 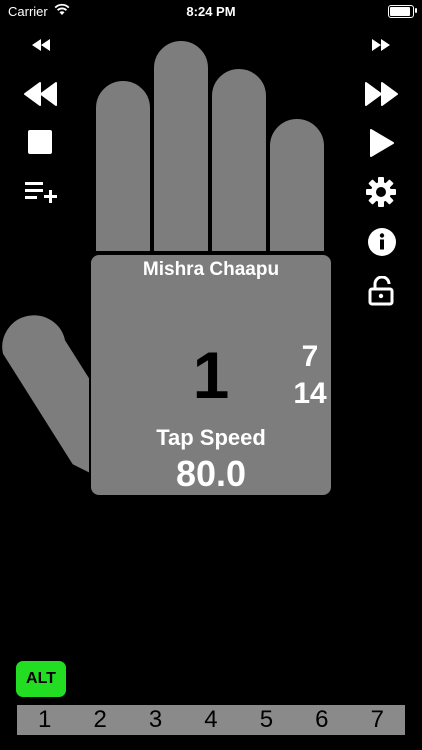 I want to click on tap-speed-label: Tap Speed, so click(x=211, y=437).